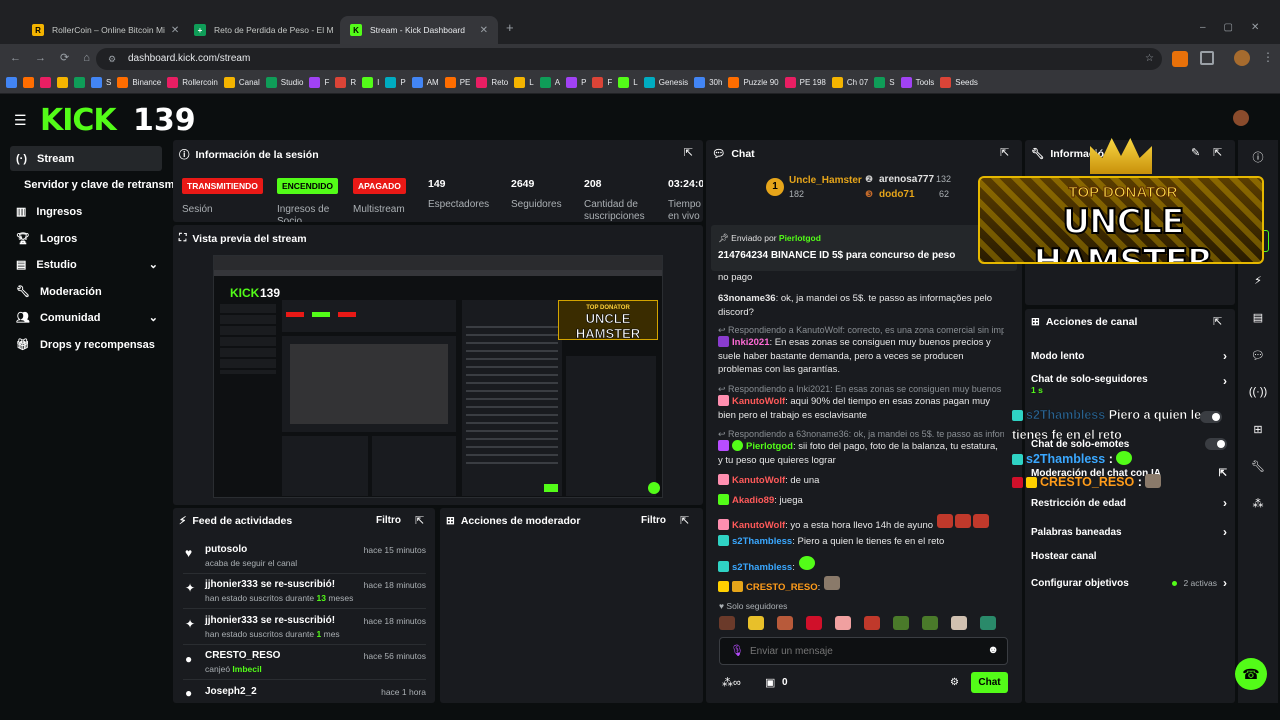  What do you see at coordinates (753, 82) in the screenshot?
I see `bookmark-item: Puzzle 90` at bounding box center [753, 82].